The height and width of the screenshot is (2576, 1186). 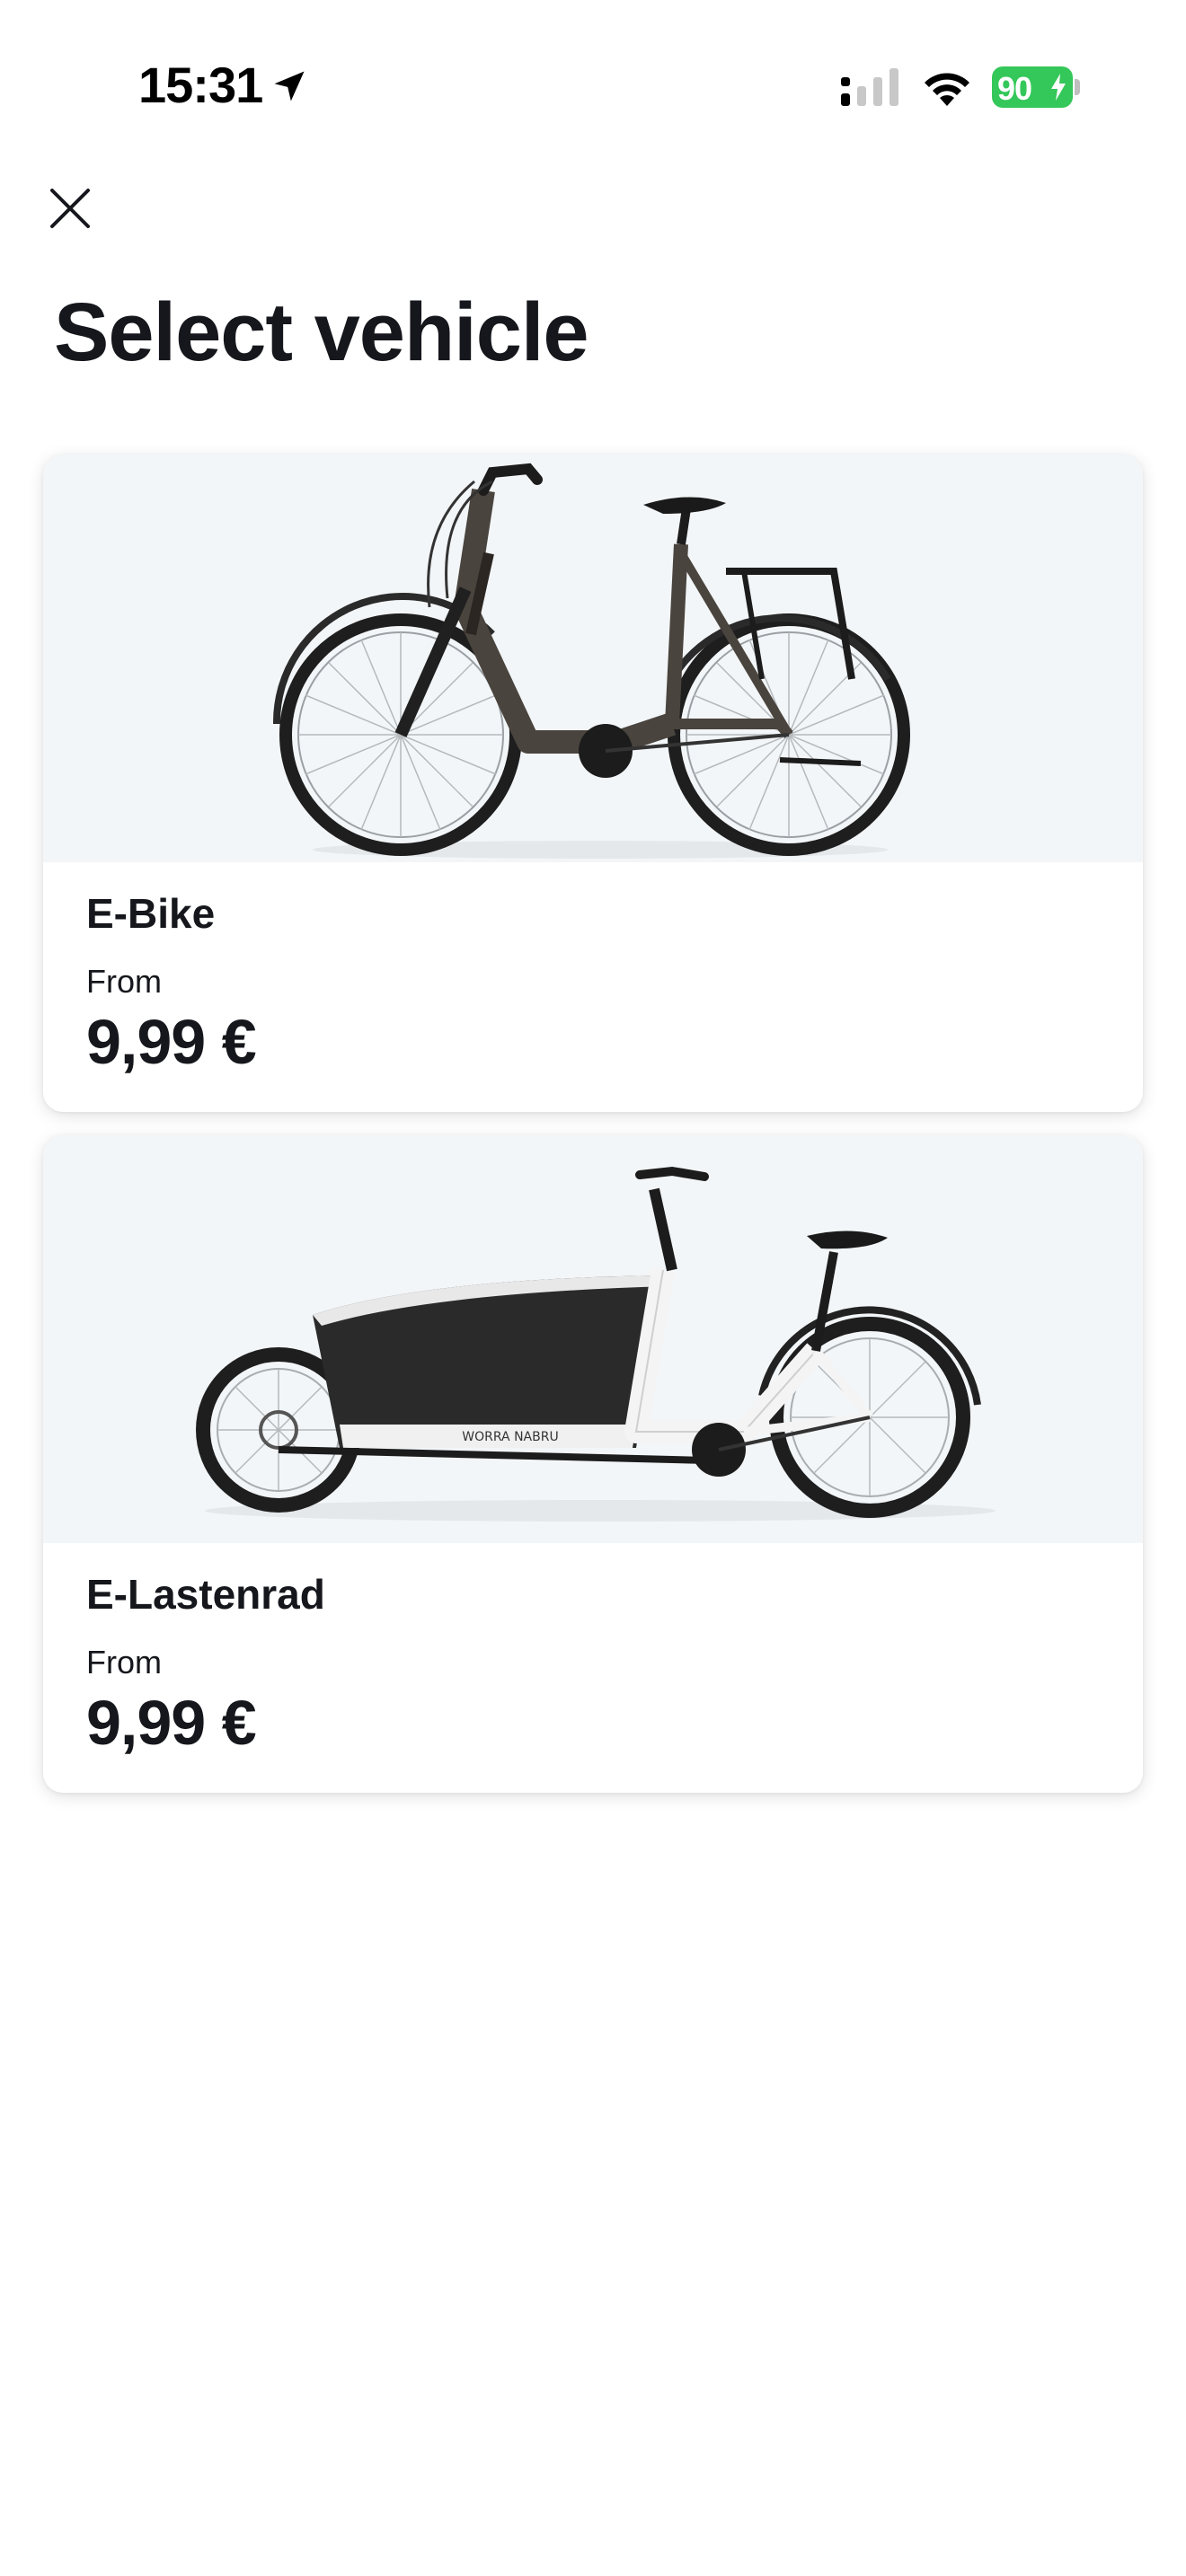 What do you see at coordinates (200, 85) in the screenshot?
I see `status-time: 15:31` at bounding box center [200, 85].